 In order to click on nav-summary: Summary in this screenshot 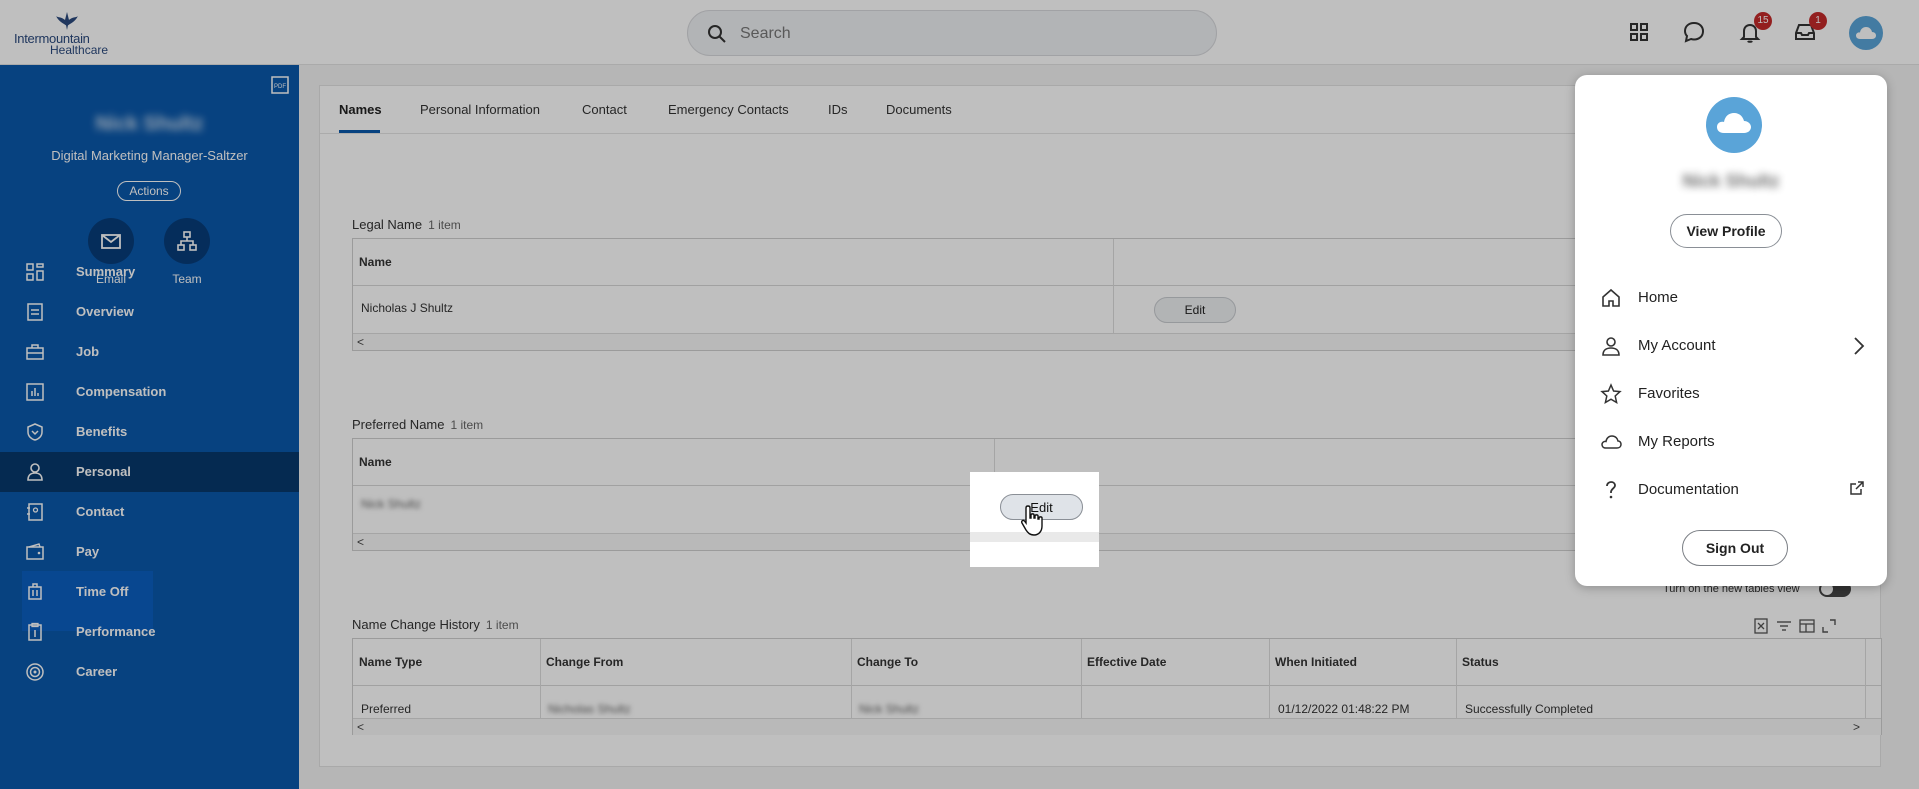, I will do `click(149, 272)`.